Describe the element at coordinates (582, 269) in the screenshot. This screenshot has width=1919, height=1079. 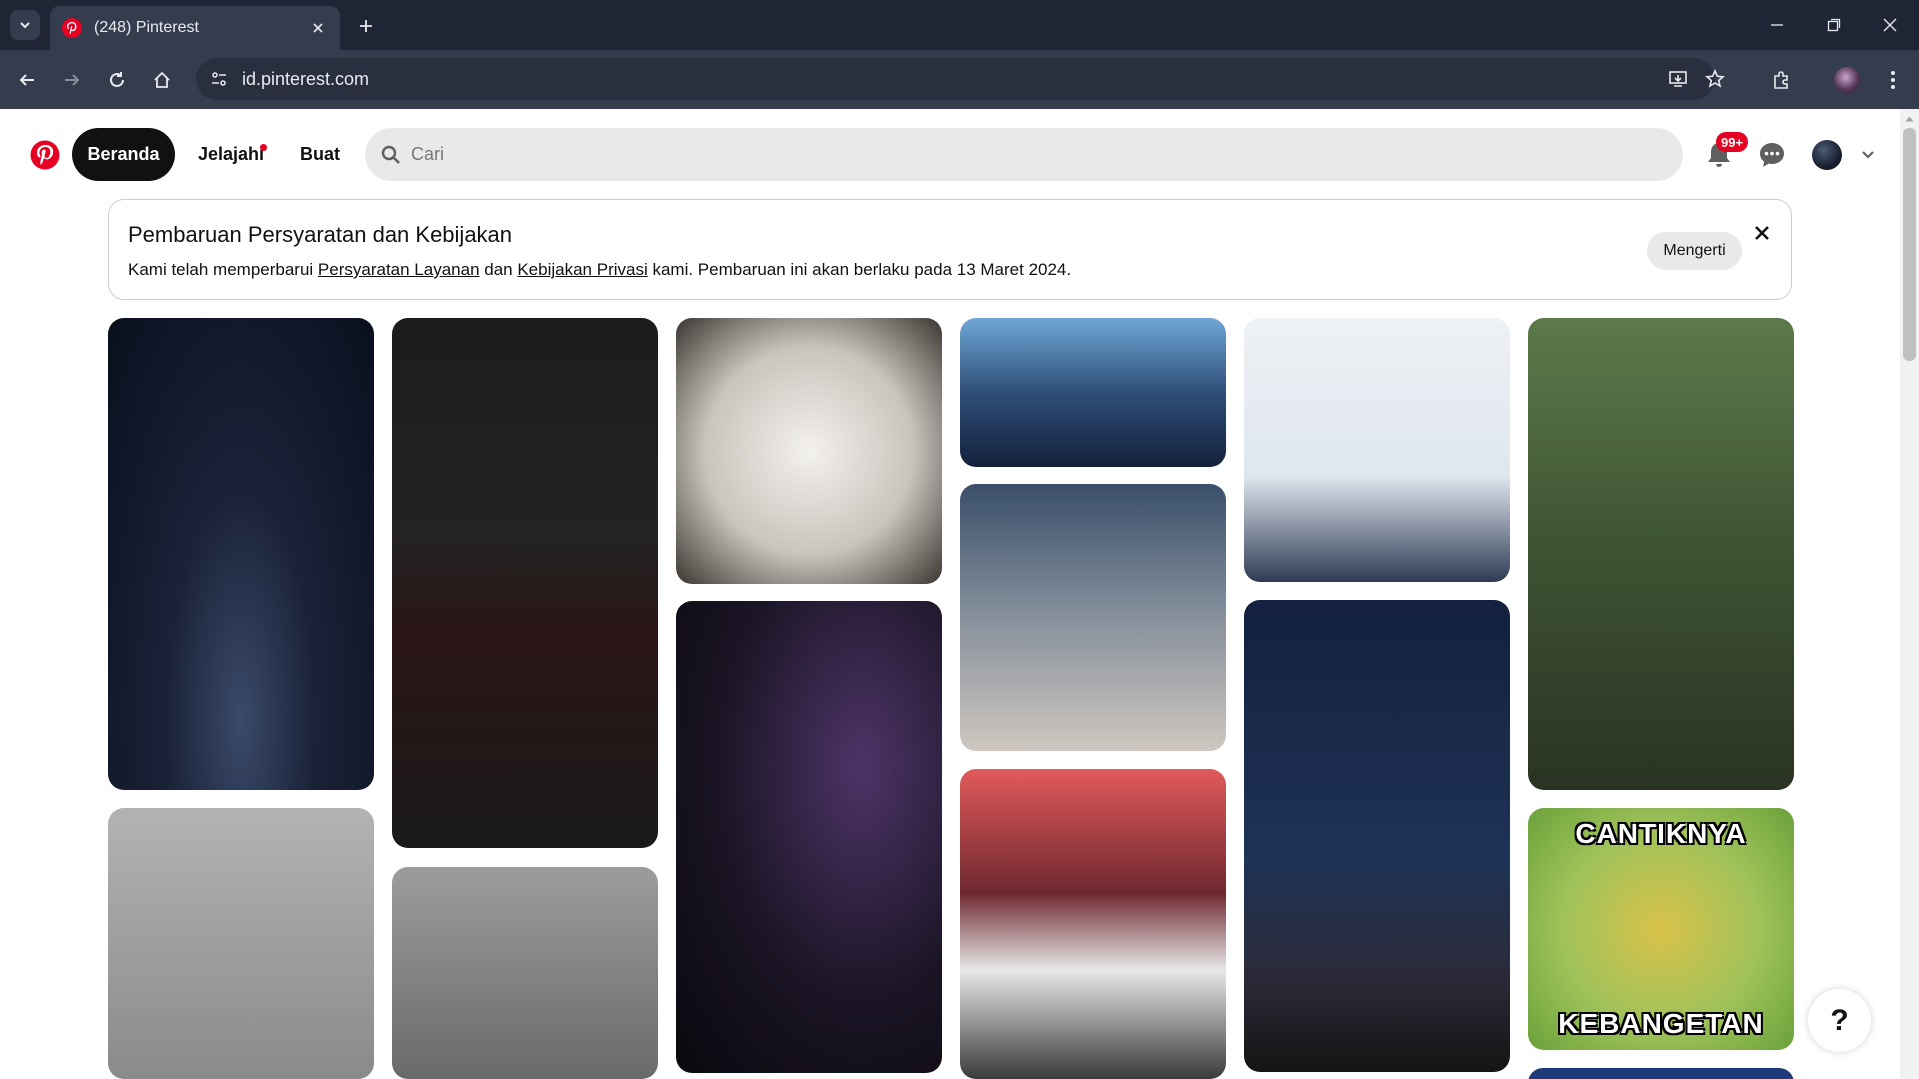
I see `privacy-policy-link: Kebijakan Privasi` at that location.